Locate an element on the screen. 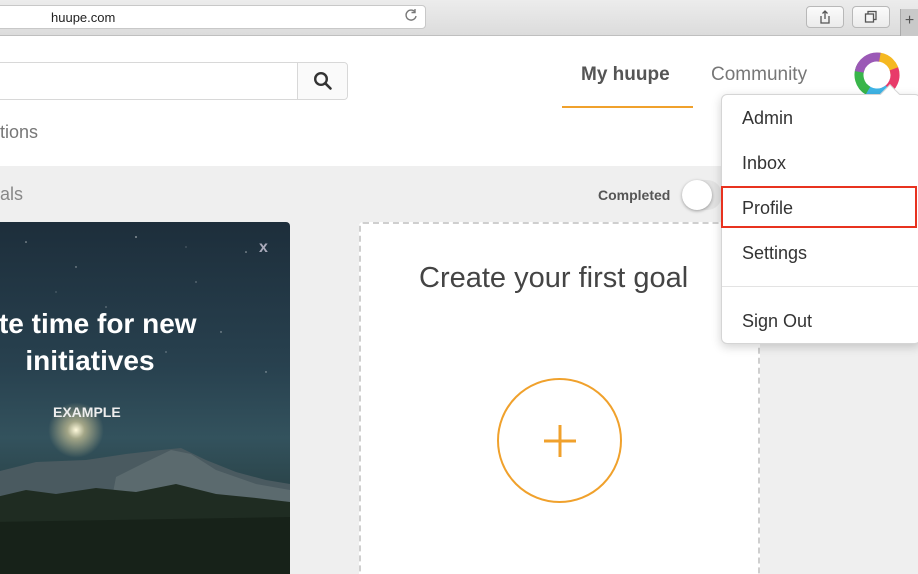 This screenshot has width=918, height=574. nav-my-huupe: My huupe is located at coordinates (625, 75).